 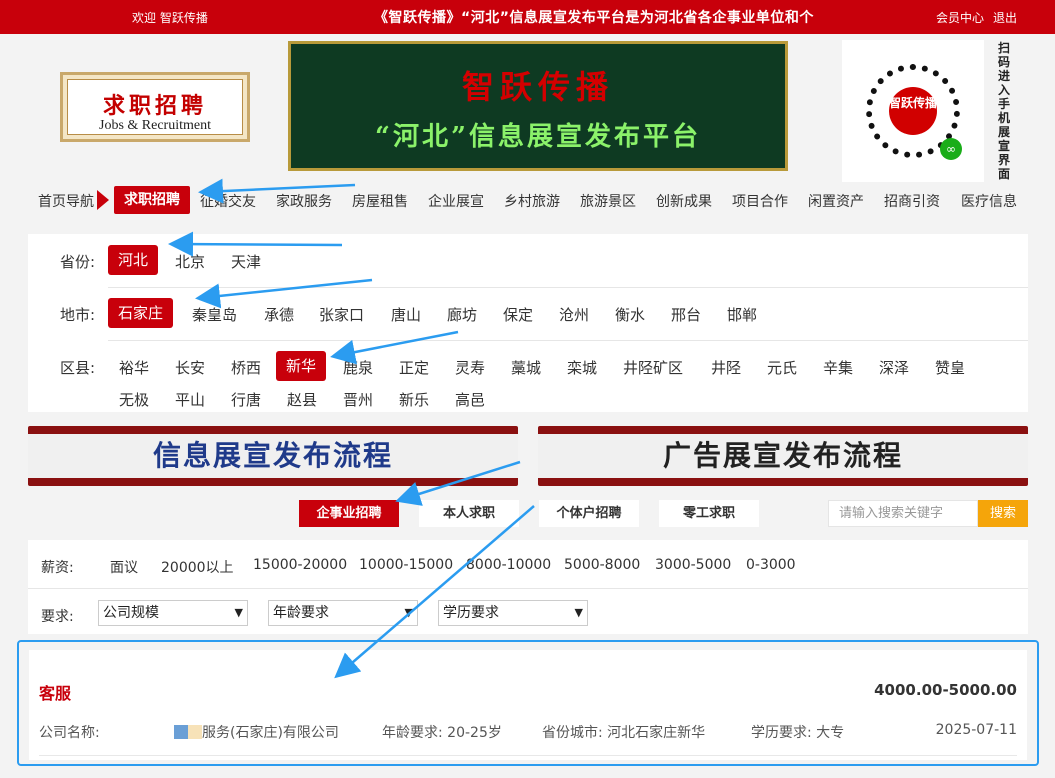 What do you see at coordinates (653, 367) in the screenshot?
I see `district-jingxing-mining: 井陉矿区` at bounding box center [653, 367].